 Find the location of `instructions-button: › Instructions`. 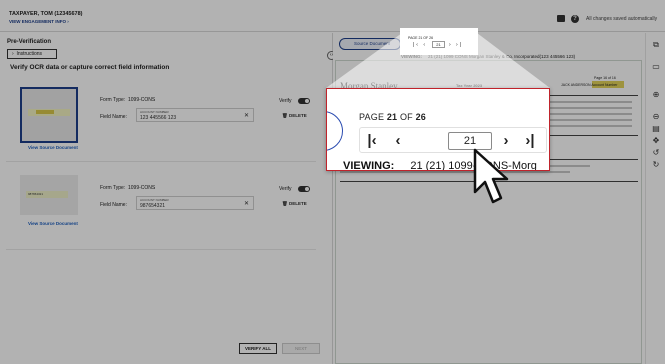

instructions-button: › Instructions is located at coordinates (32, 54).